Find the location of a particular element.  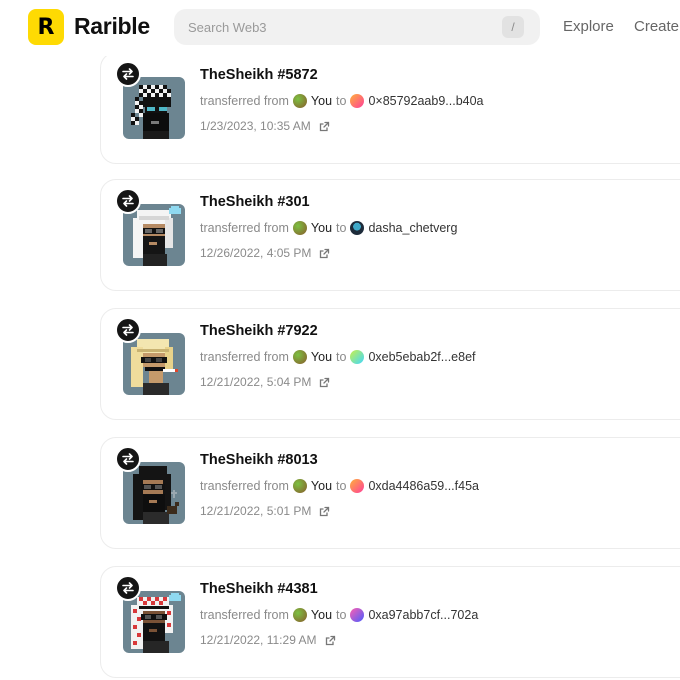

transfer-date: 1/23/2023, 10:35 AM is located at coordinates (265, 126).